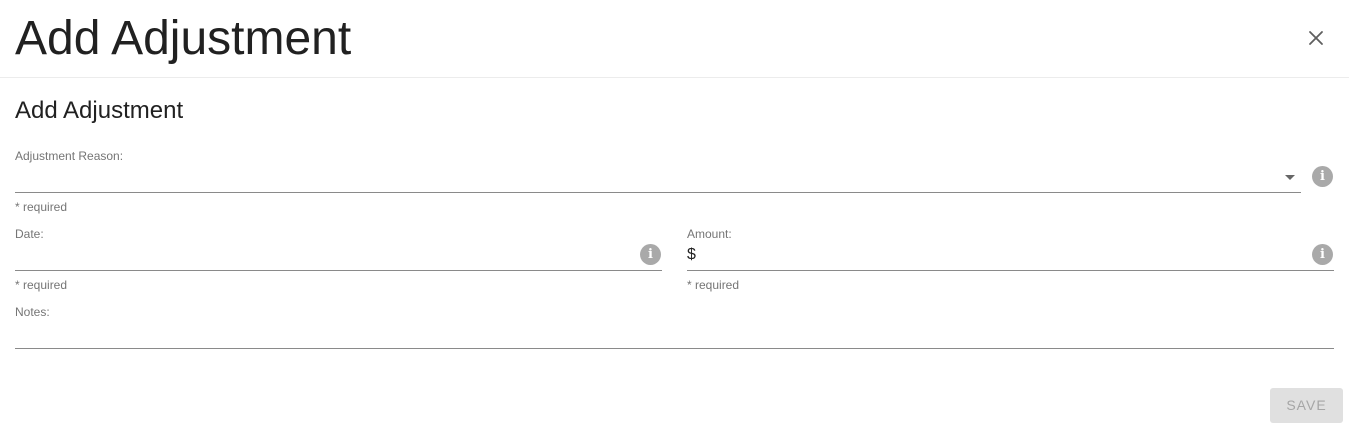 The width and height of the screenshot is (1349, 432). What do you see at coordinates (41, 285) in the screenshot?
I see `date-hint: * required` at bounding box center [41, 285].